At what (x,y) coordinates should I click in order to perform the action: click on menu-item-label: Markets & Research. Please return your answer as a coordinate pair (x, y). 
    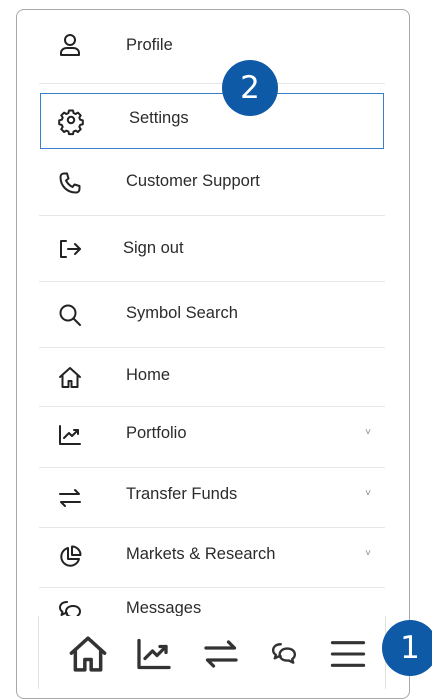
    Looking at the image, I should click on (201, 554).